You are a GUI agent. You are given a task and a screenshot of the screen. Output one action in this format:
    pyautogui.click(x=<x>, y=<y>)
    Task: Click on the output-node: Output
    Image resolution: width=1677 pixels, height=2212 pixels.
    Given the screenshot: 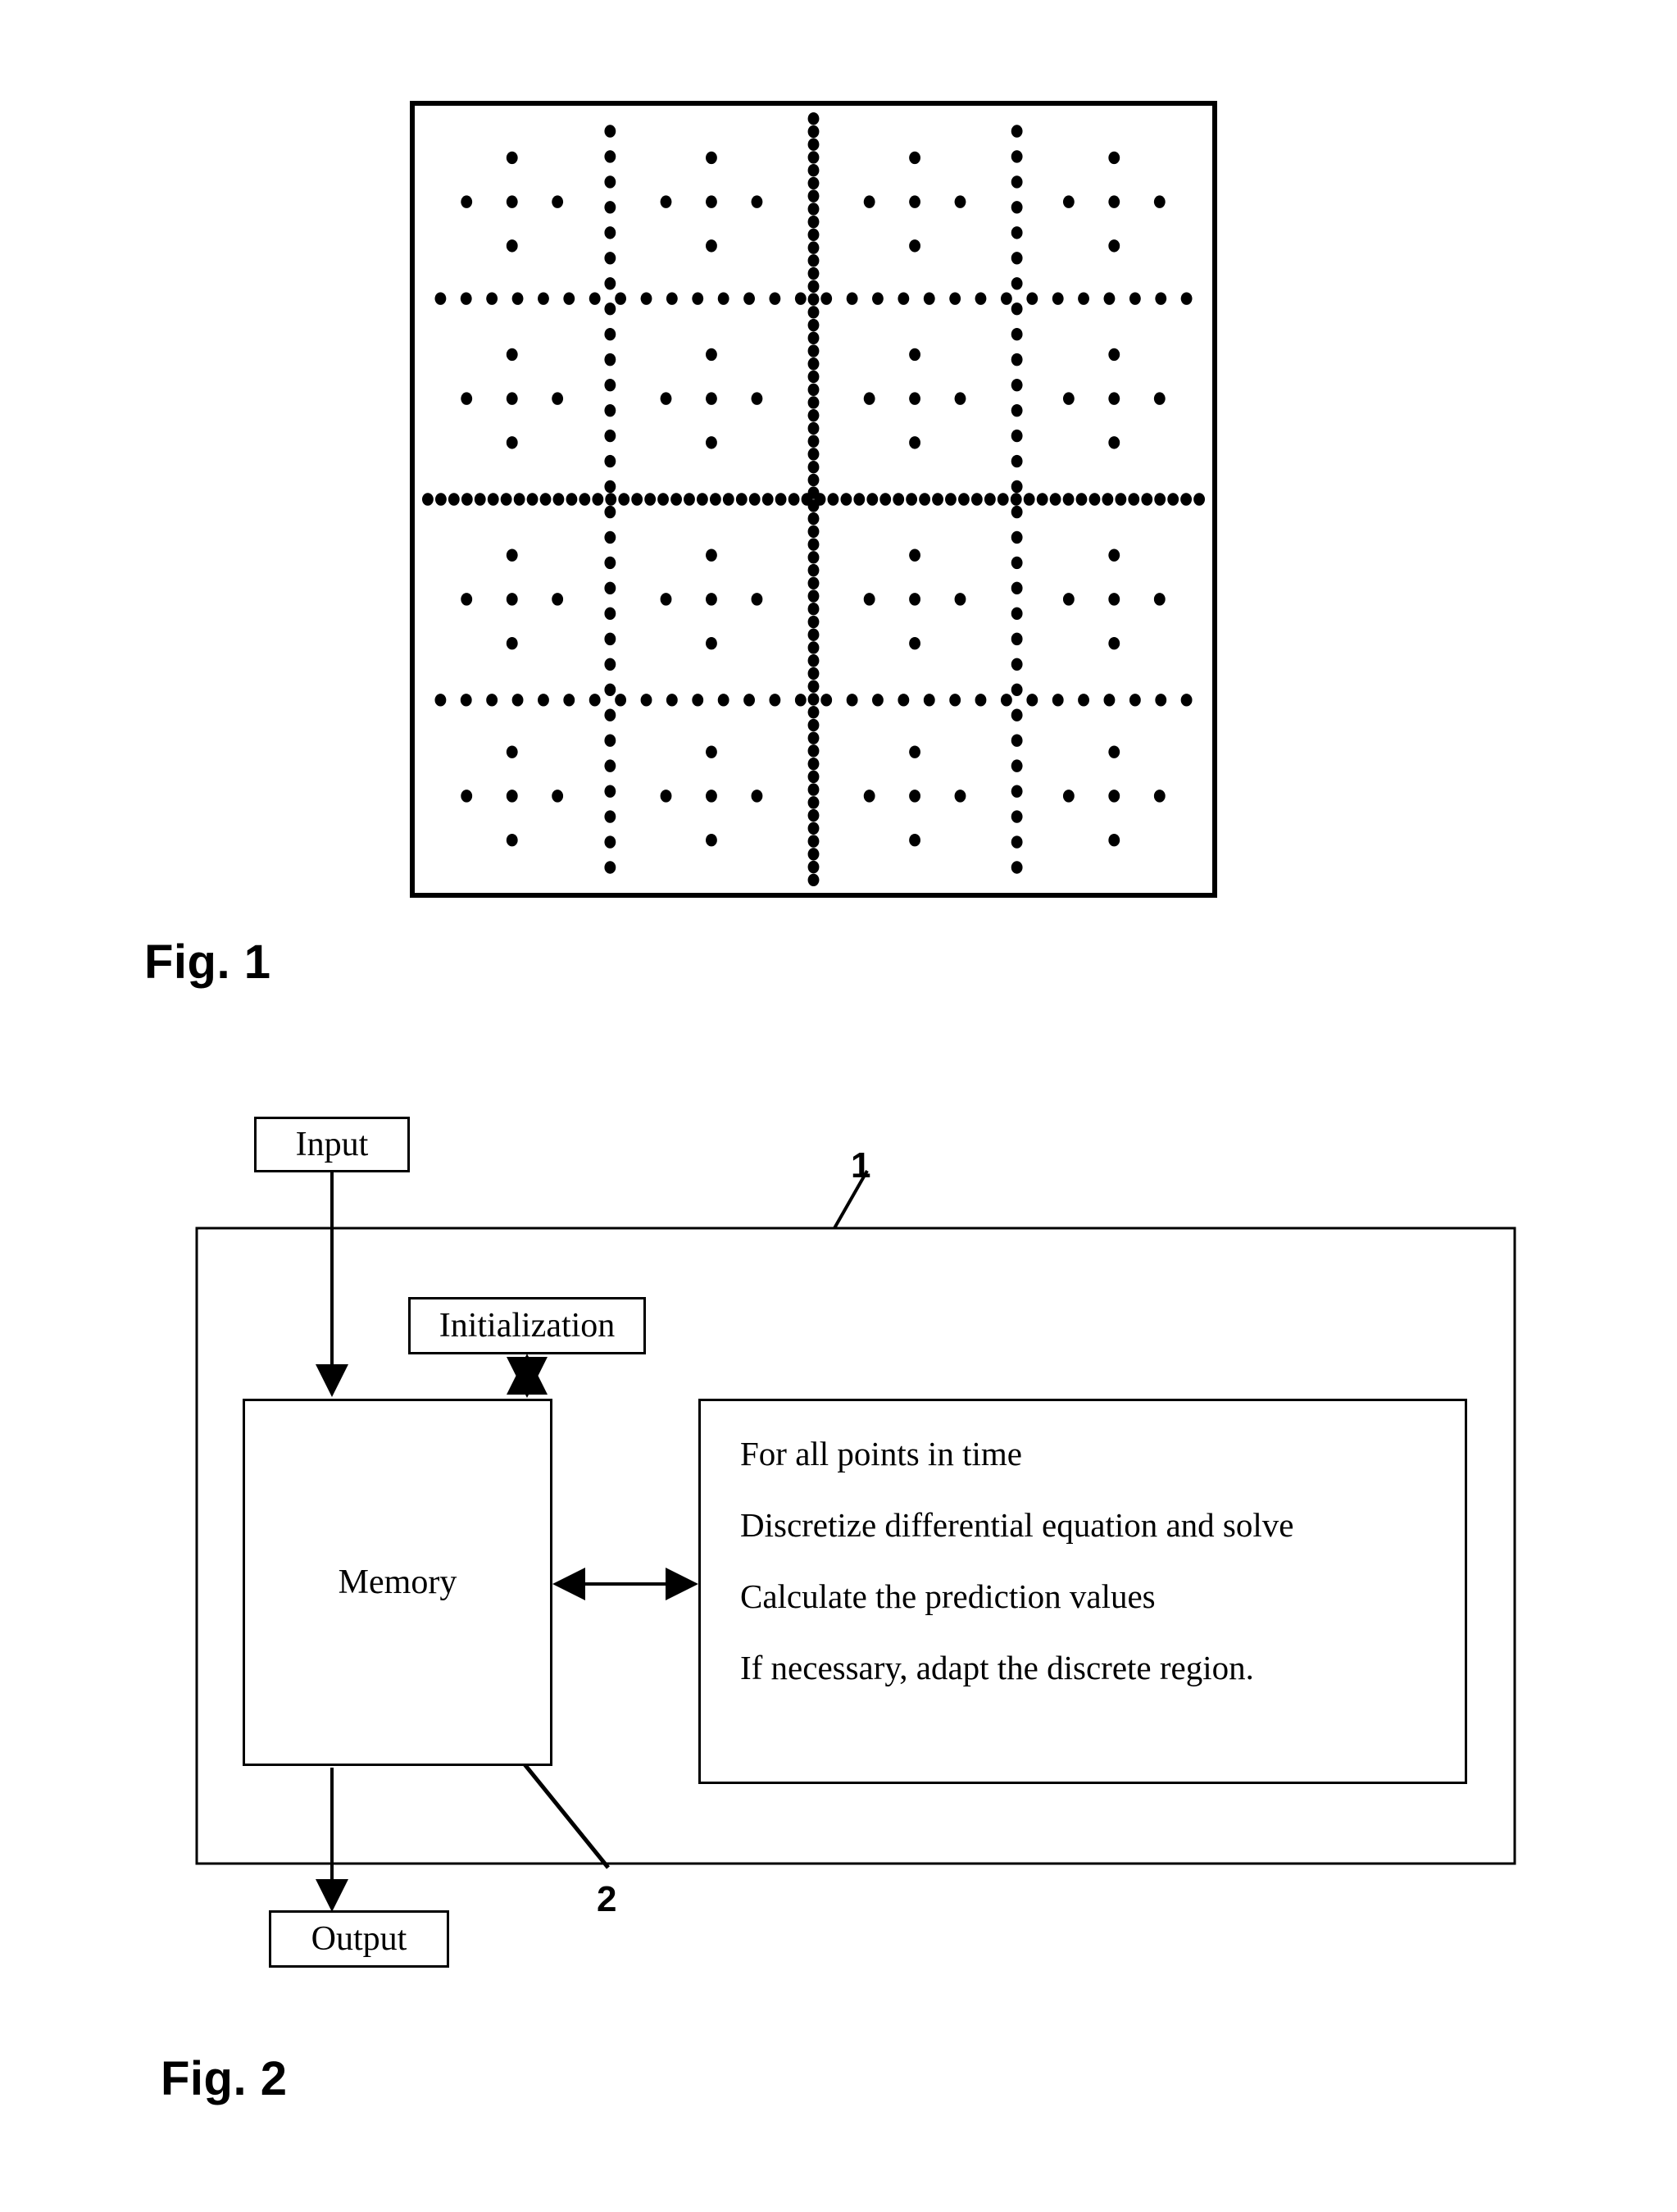 What is the action you would take?
    pyautogui.click(x=359, y=1939)
    